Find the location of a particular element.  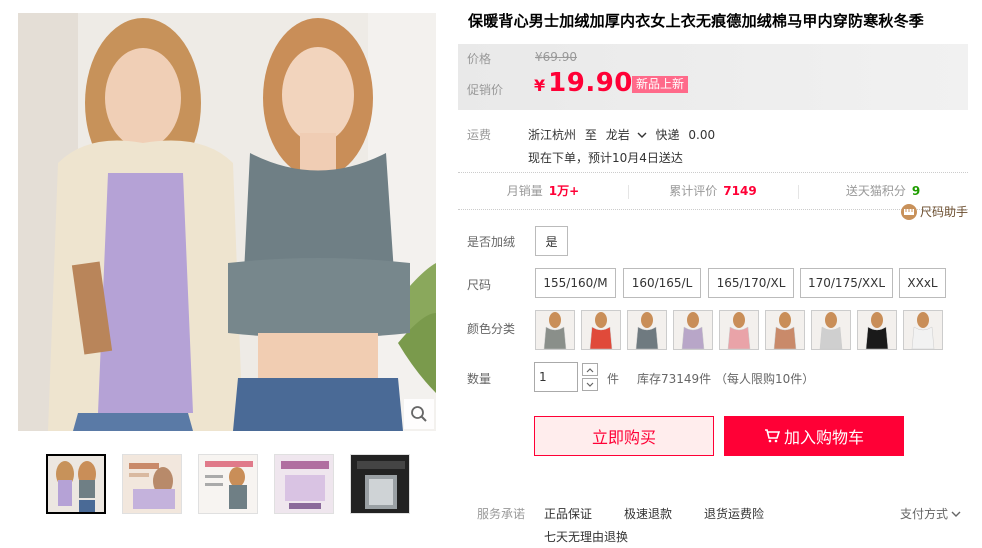

size-option-160: 160/165/L is located at coordinates (662, 283).